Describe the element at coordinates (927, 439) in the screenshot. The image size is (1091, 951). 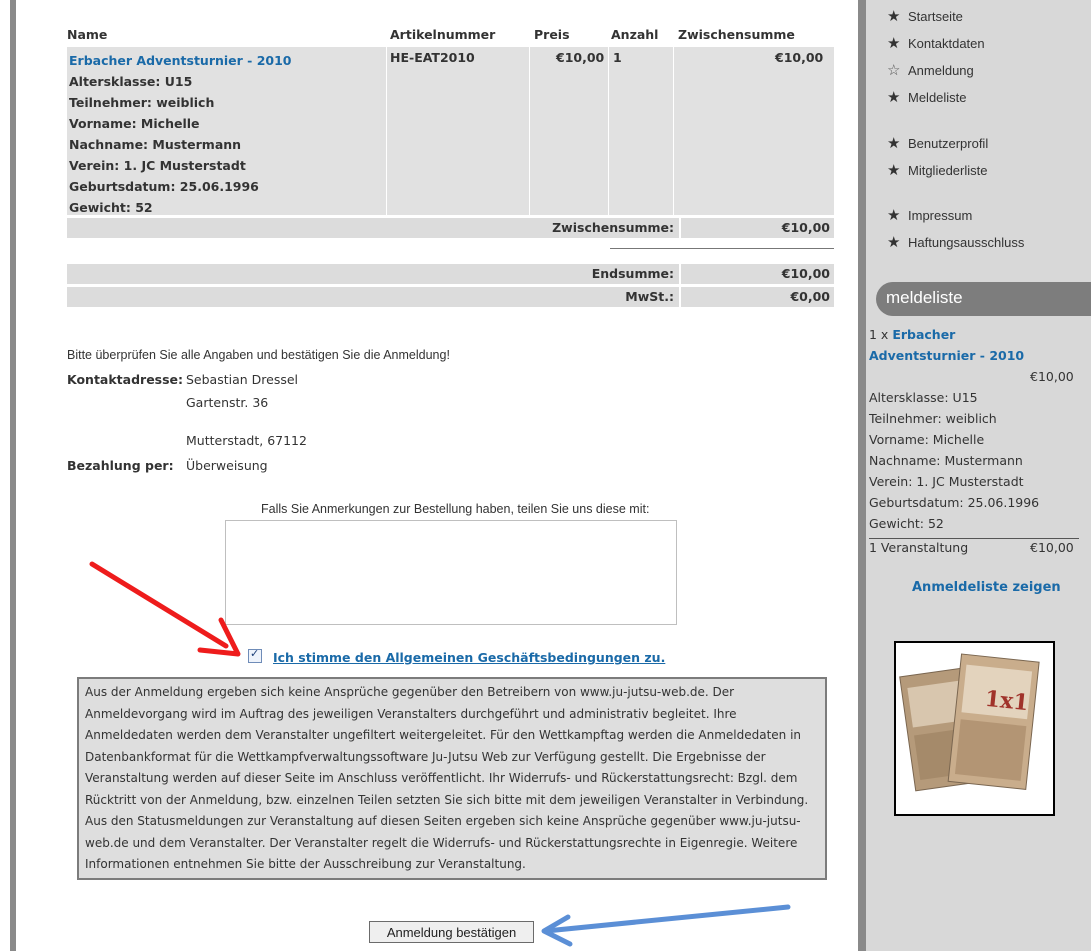
I see `meldeliste-detail: Vorname: Michelle` at that location.